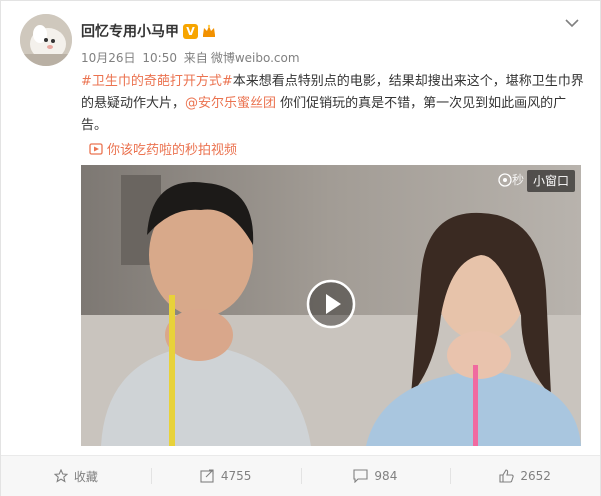 Image resolution: width=601 pixels, height=496 pixels. I want to click on verified-badge-icon: V, so click(190, 31).